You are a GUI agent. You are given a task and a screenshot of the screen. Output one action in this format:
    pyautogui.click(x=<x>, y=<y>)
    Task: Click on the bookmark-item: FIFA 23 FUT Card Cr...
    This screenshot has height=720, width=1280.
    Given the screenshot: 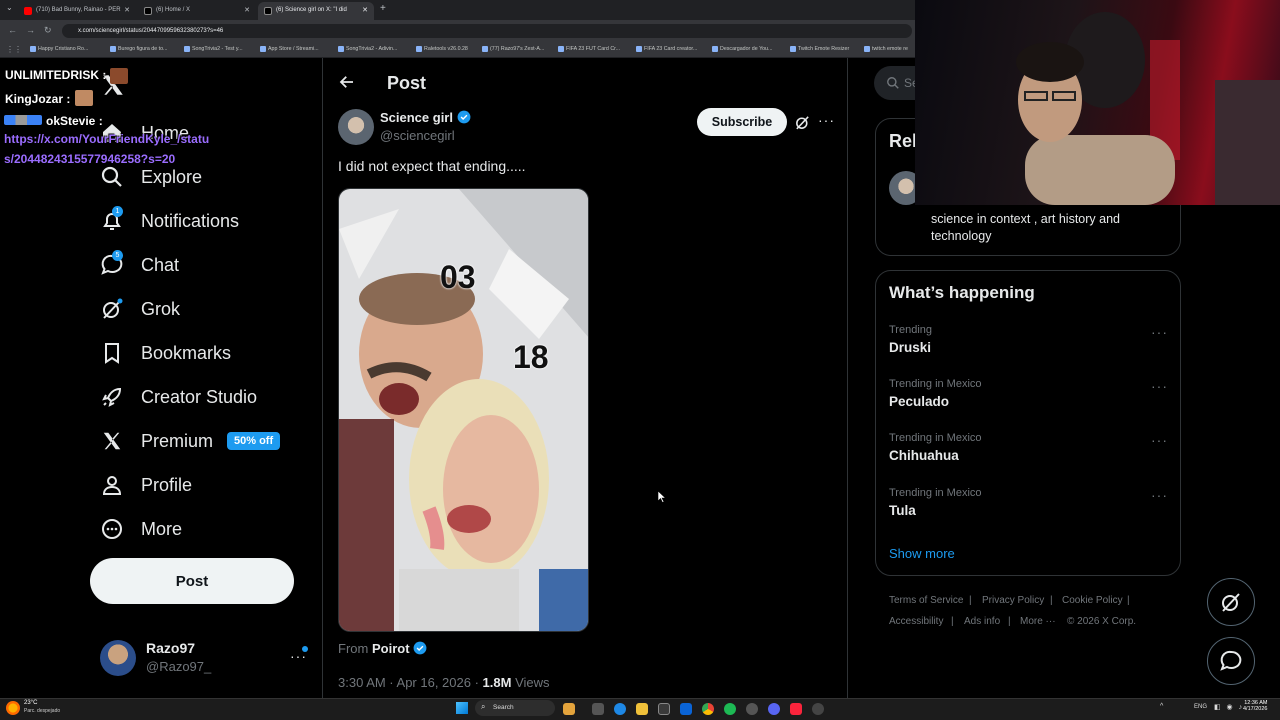 What is the action you would take?
    pyautogui.click(x=589, y=49)
    